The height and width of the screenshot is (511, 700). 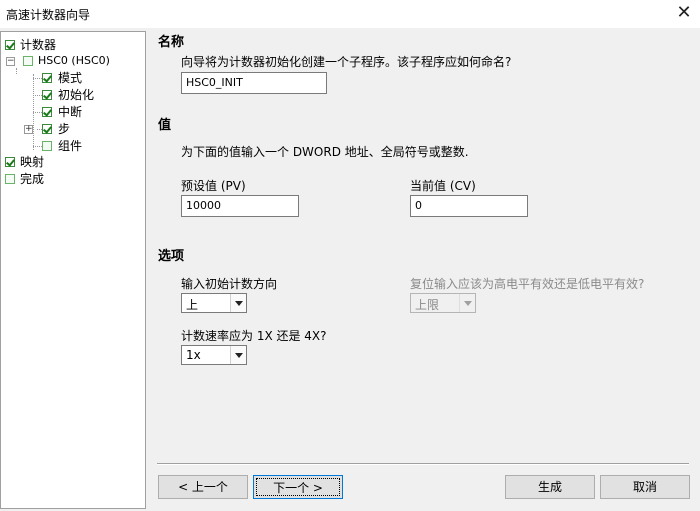 I want to click on generate-button: 生成, so click(x=550, y=487).